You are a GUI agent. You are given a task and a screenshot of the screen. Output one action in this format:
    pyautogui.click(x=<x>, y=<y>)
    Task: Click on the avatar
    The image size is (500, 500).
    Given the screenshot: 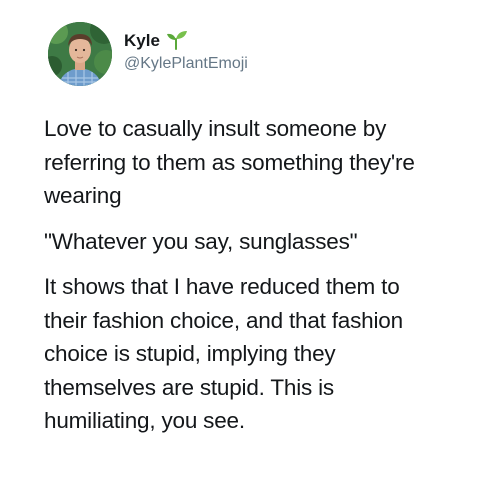 What is the action you would take?
    pyautogui.click(x=80, y=54)
    